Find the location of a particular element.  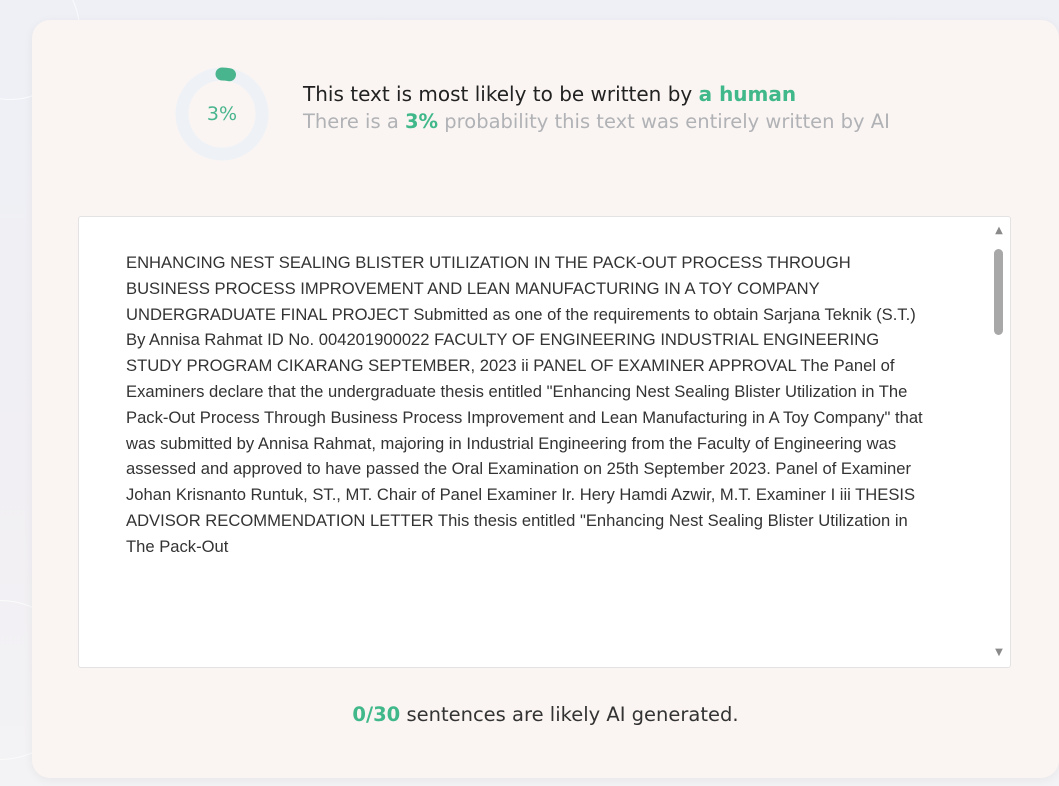

probability-gauge: 3% is located at coordinates (222, 114).